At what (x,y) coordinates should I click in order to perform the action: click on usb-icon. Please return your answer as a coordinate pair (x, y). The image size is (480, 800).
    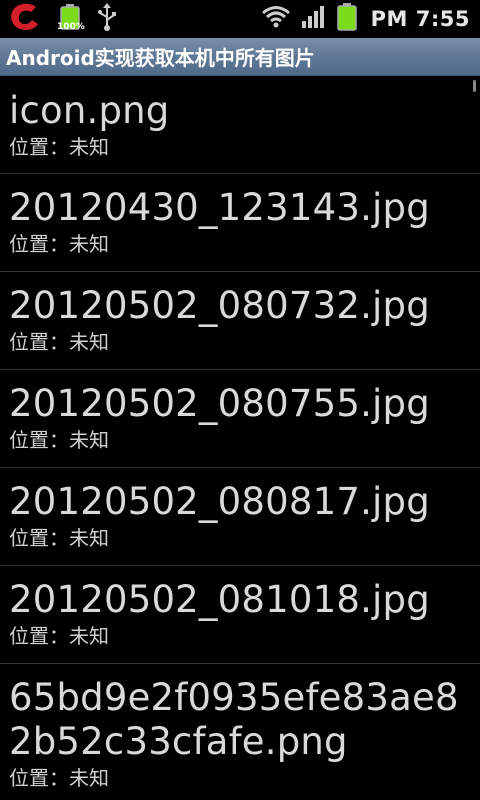
    Looking at the image, I should click on (107, 19).